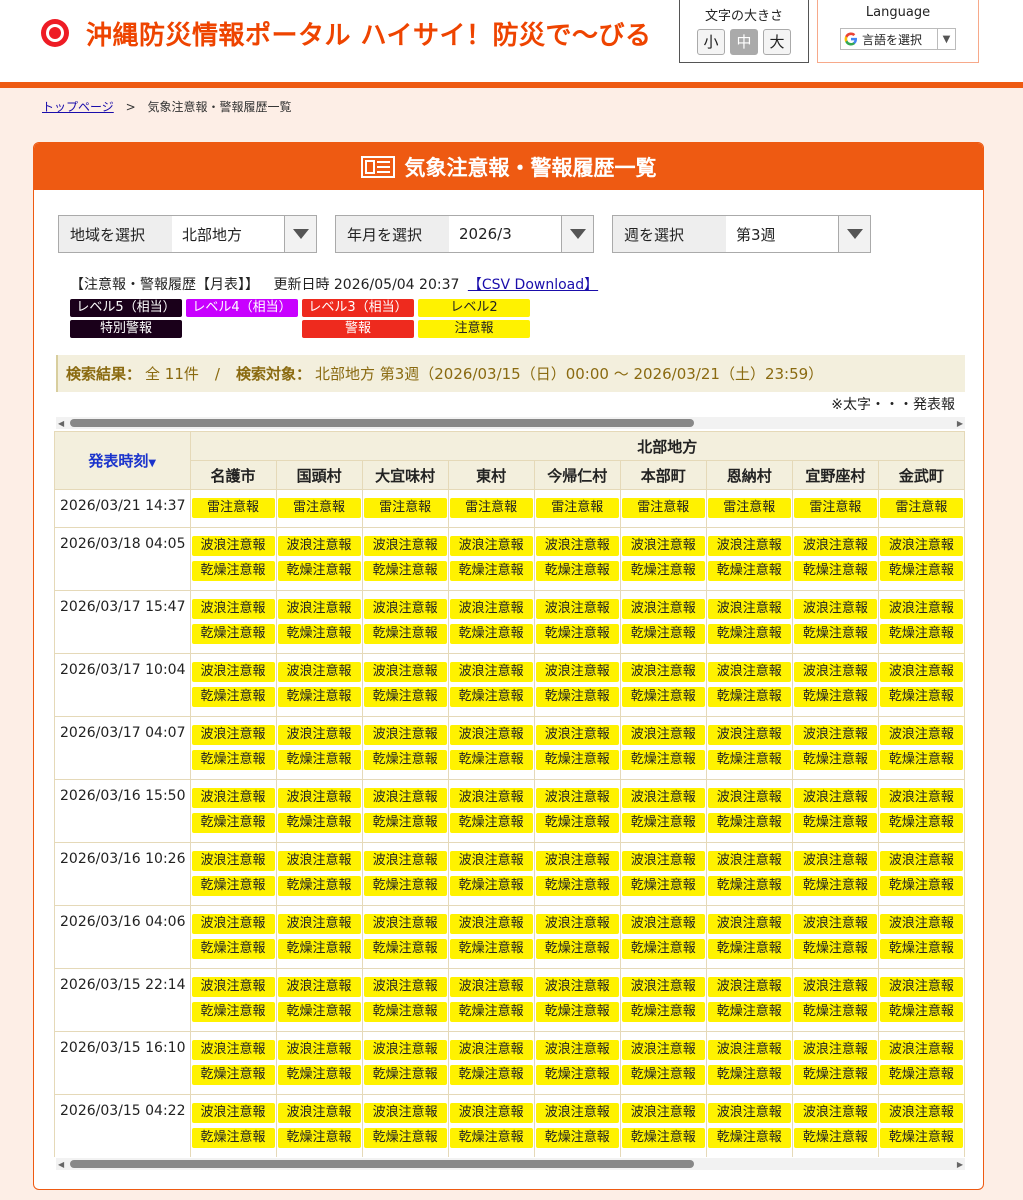 The height and width of the screenshot is (1200, 1023). I want to click on week-select: 週を選択 第3週, so click(741, 234).